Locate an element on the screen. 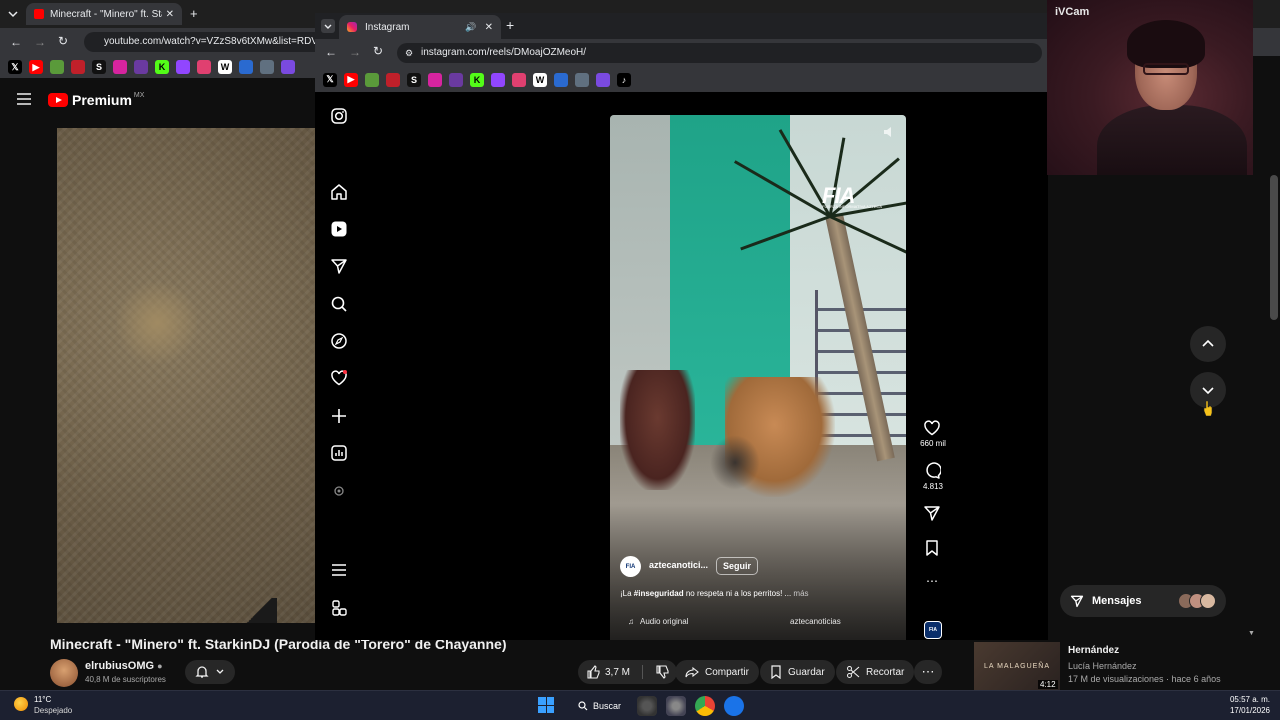 Image resolution: width=1280 pixels, height=720 pixels. share-button: Compartir is located at coordinates (717, 672).